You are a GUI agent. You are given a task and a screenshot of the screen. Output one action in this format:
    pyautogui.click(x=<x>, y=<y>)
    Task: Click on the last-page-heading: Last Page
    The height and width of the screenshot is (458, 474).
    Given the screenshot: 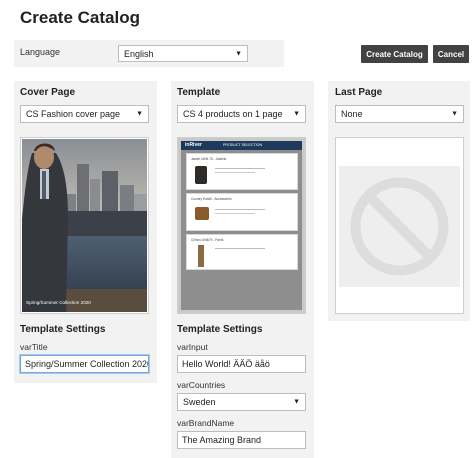 What is the action you would take?
    pyautogui.click(x=359, y=92)
    